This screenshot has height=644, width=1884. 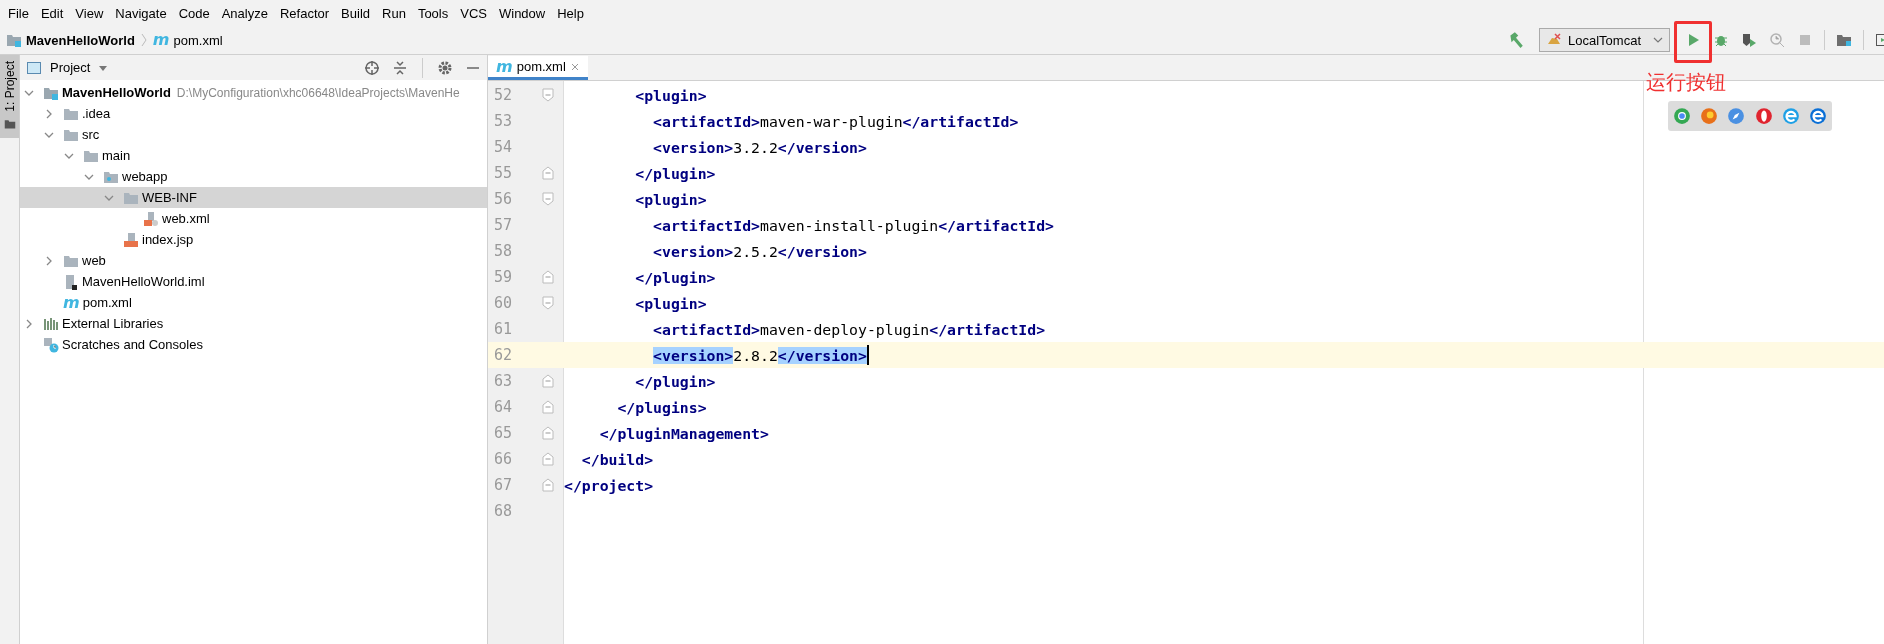 What do you see at coordinates (253, 134) in the screenshot?
I see `tree-item: src` at bounding box center [253, 134].